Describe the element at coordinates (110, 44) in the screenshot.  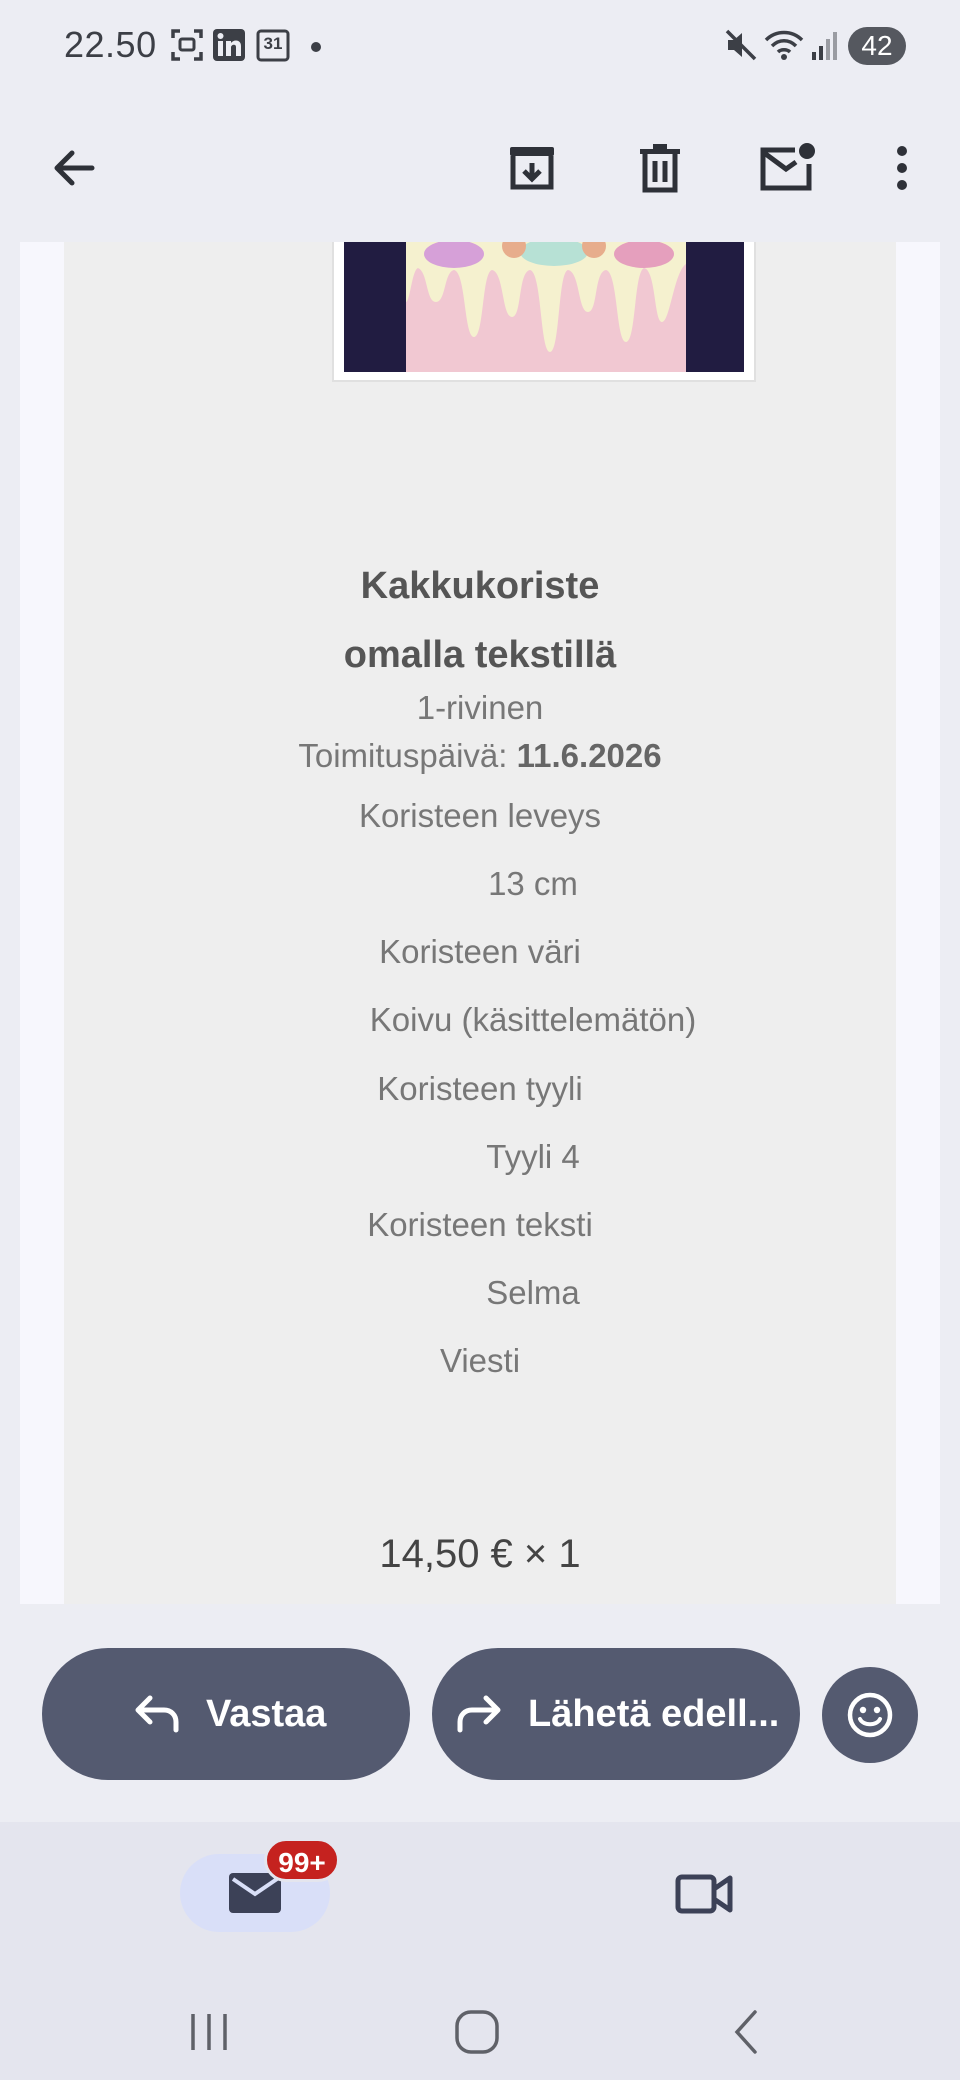
I see `status-time: 22.50` at that location.